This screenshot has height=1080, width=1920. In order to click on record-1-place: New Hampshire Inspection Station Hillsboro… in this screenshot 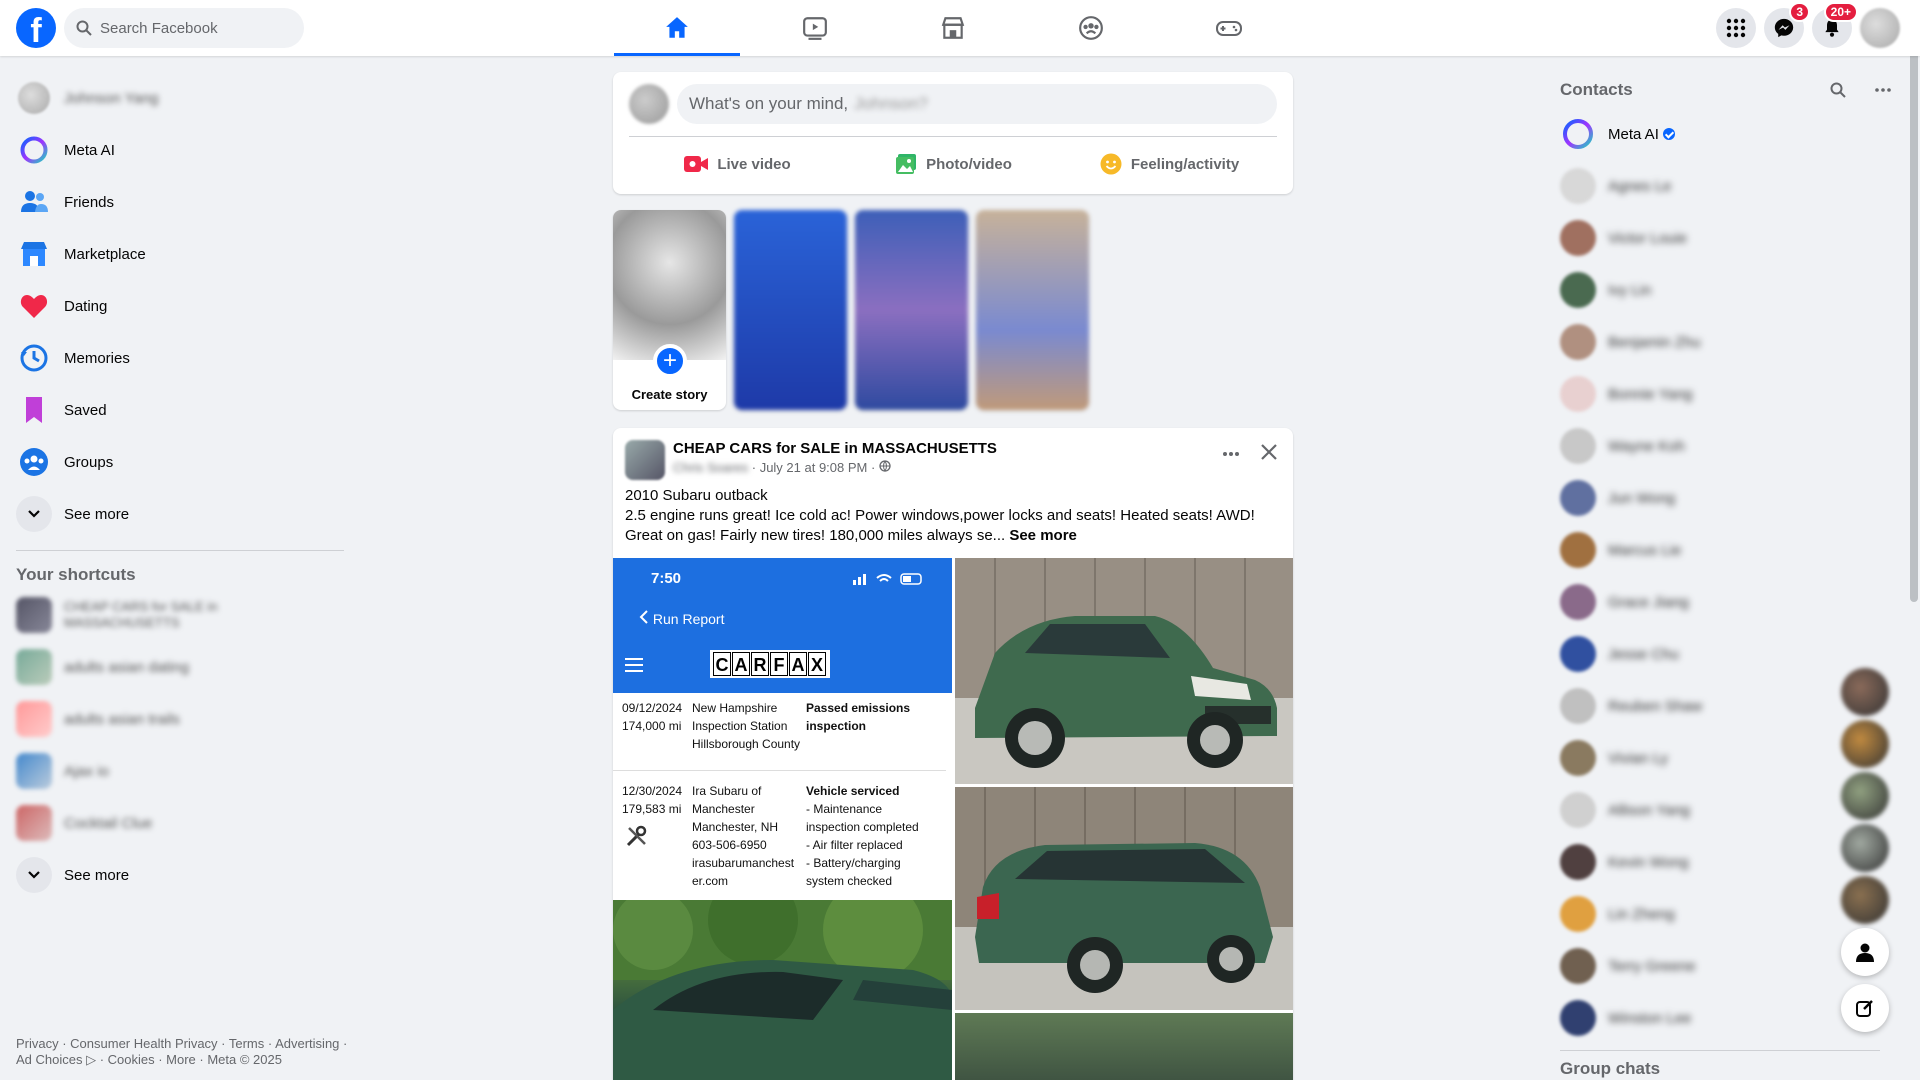, I will do `click(746, 726)`.